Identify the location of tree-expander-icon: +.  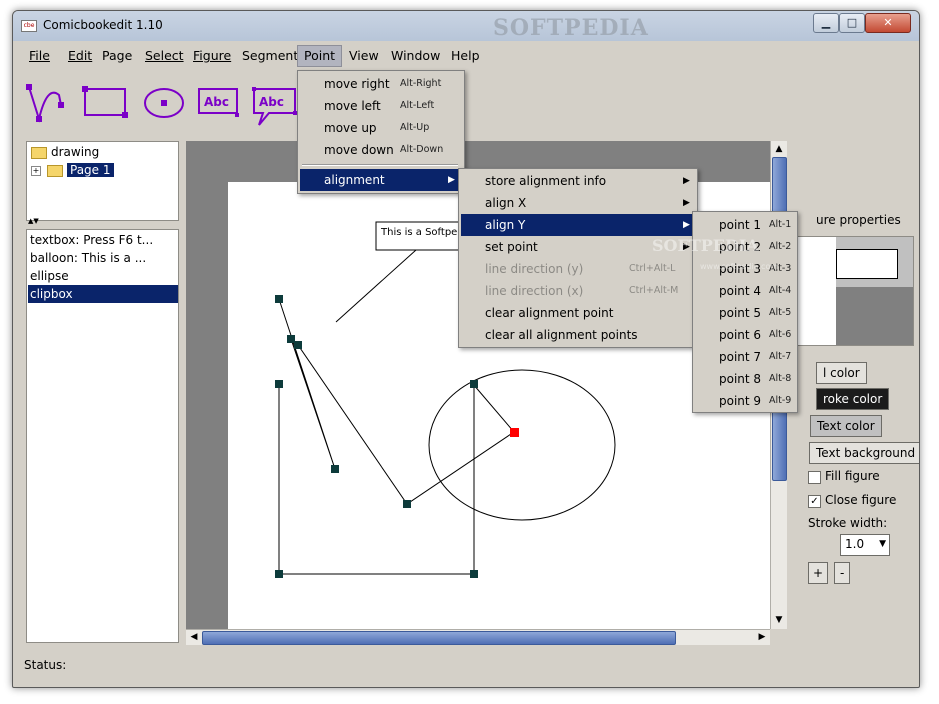
(36, 170).